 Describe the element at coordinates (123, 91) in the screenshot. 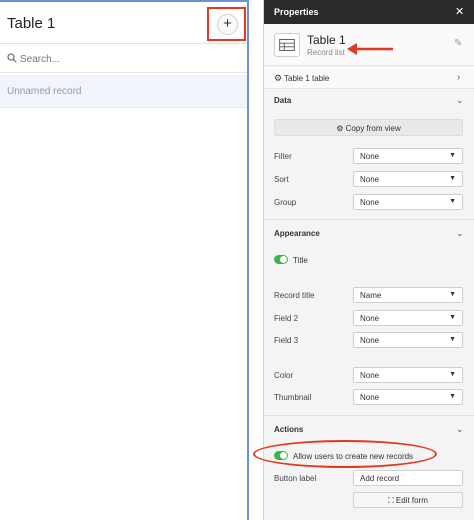

I see `list-item: Unnamed record` at that location.